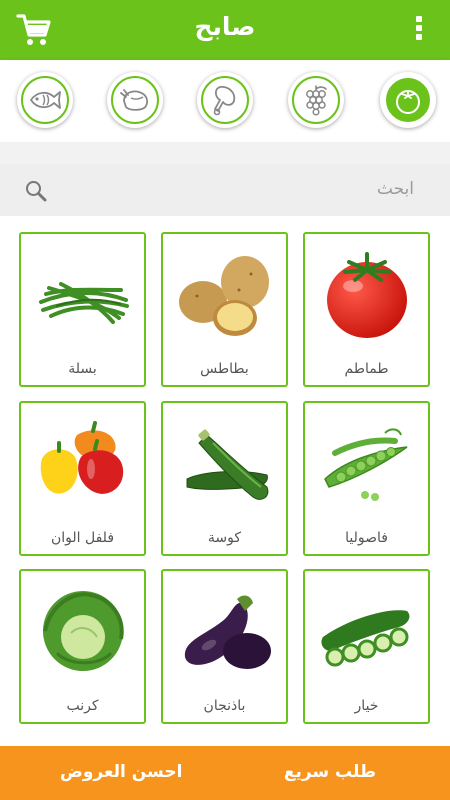  I want to click on app-title: صابح, so click(225, 26).